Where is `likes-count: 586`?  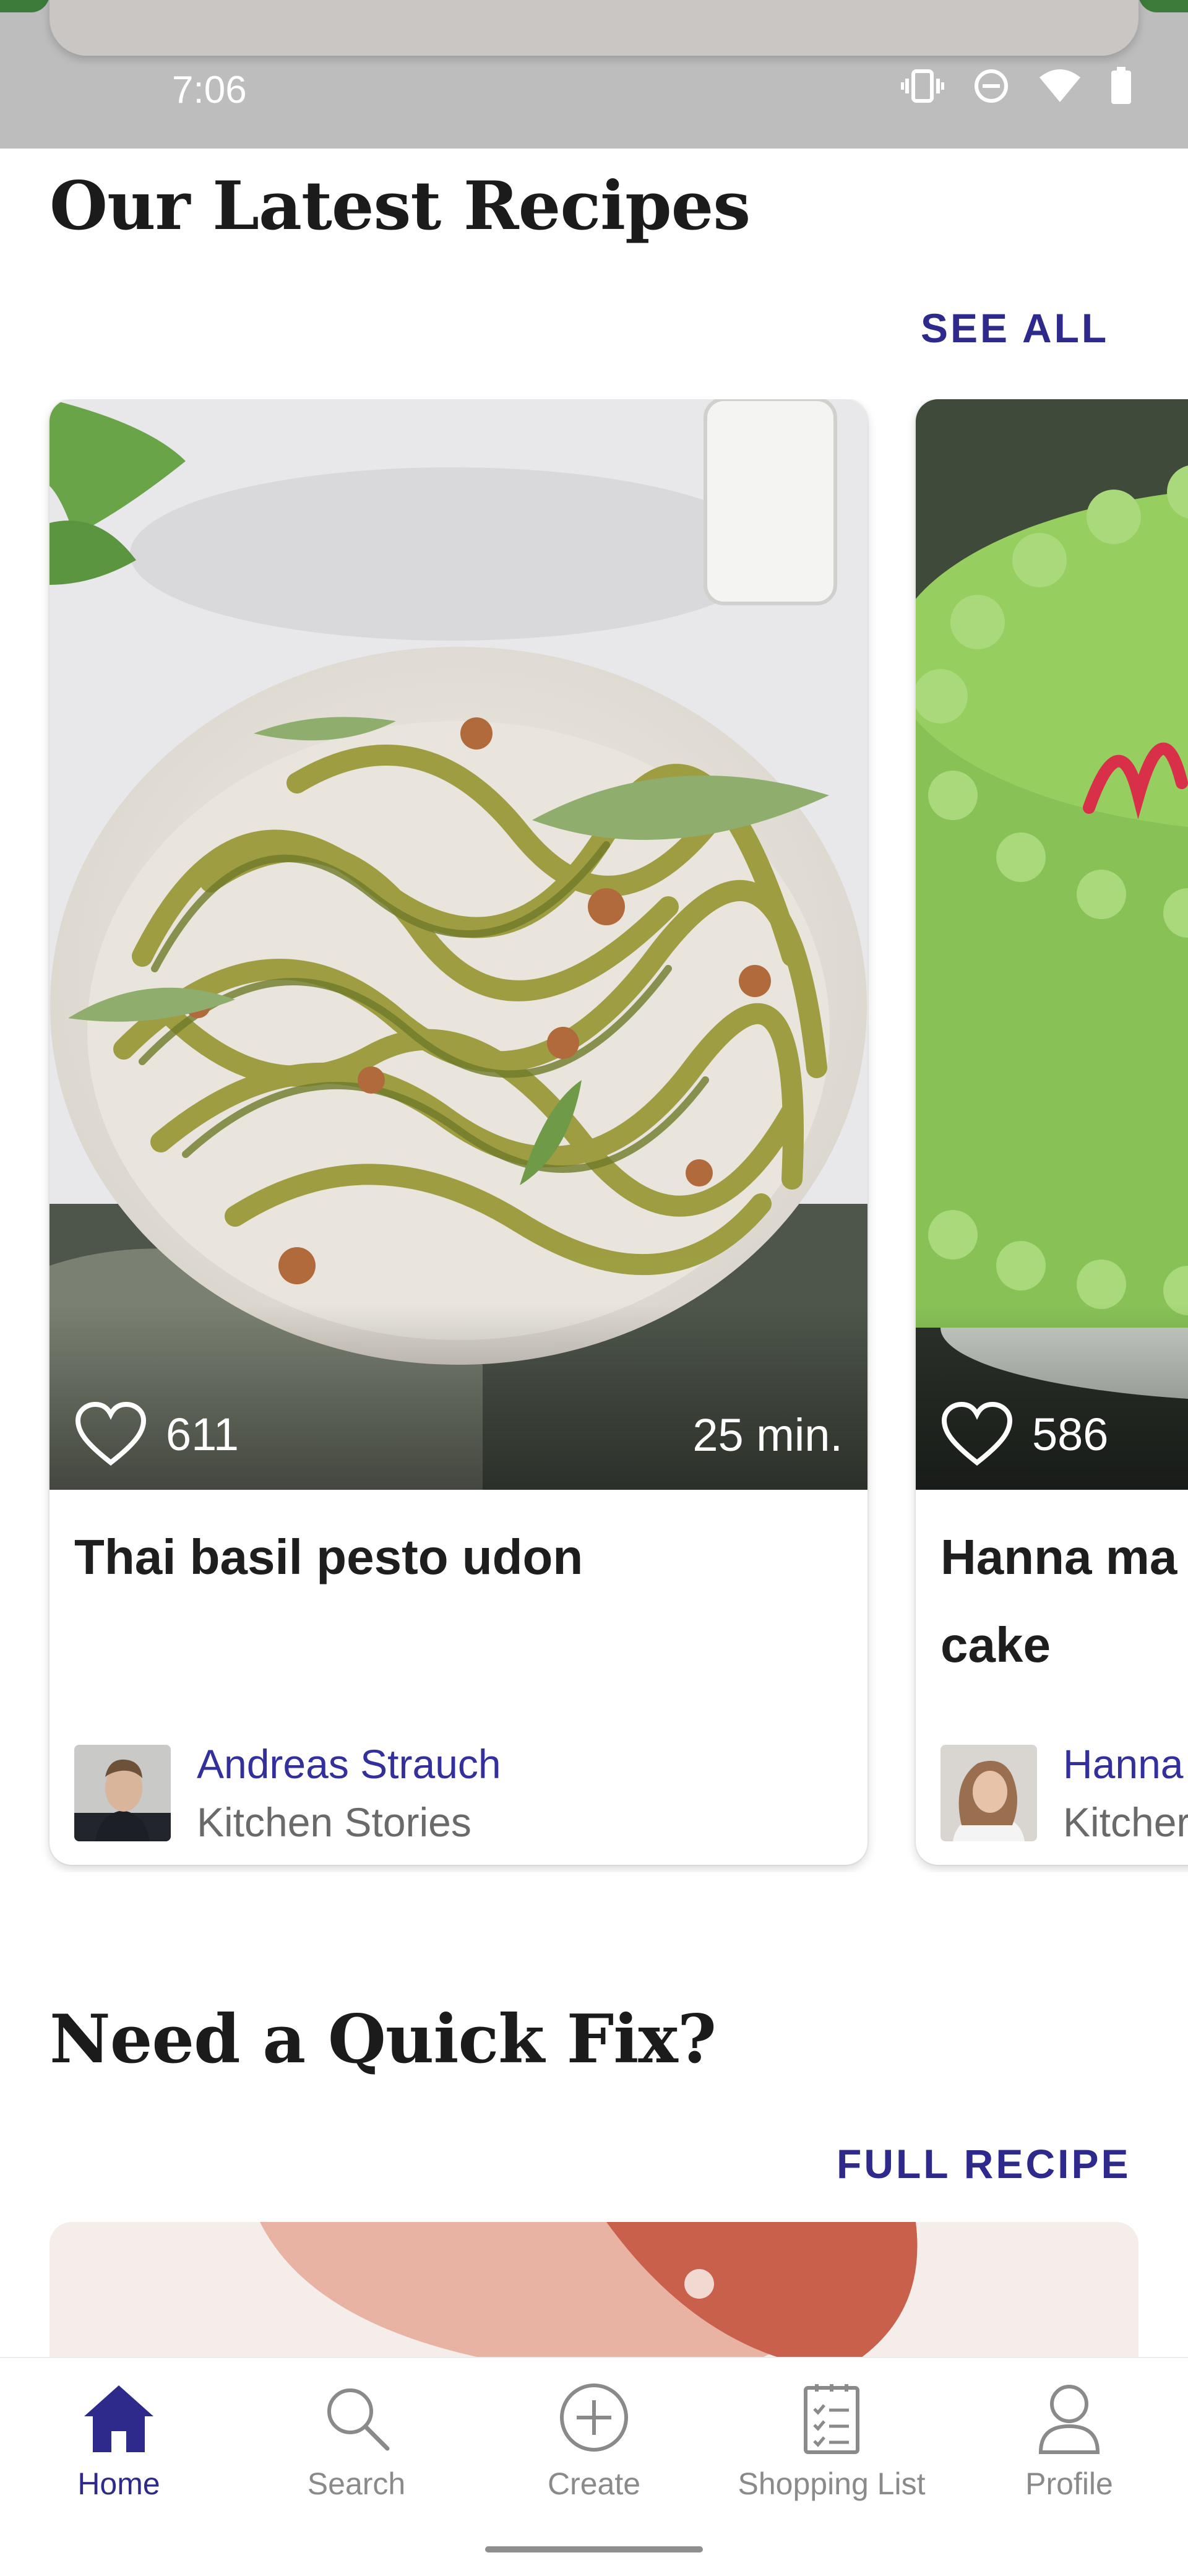
likes-count: 586 is located at coordinates (1070, 1434).